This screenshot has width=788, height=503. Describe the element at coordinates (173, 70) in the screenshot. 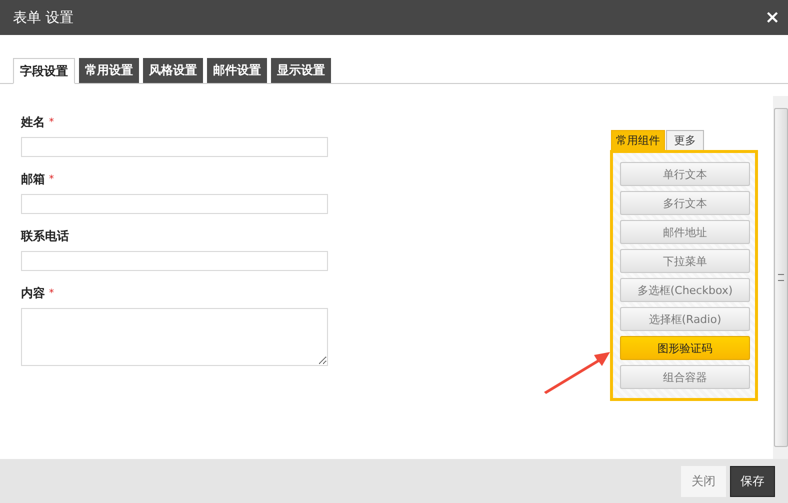

I see `tab: 风格设置` at that location.